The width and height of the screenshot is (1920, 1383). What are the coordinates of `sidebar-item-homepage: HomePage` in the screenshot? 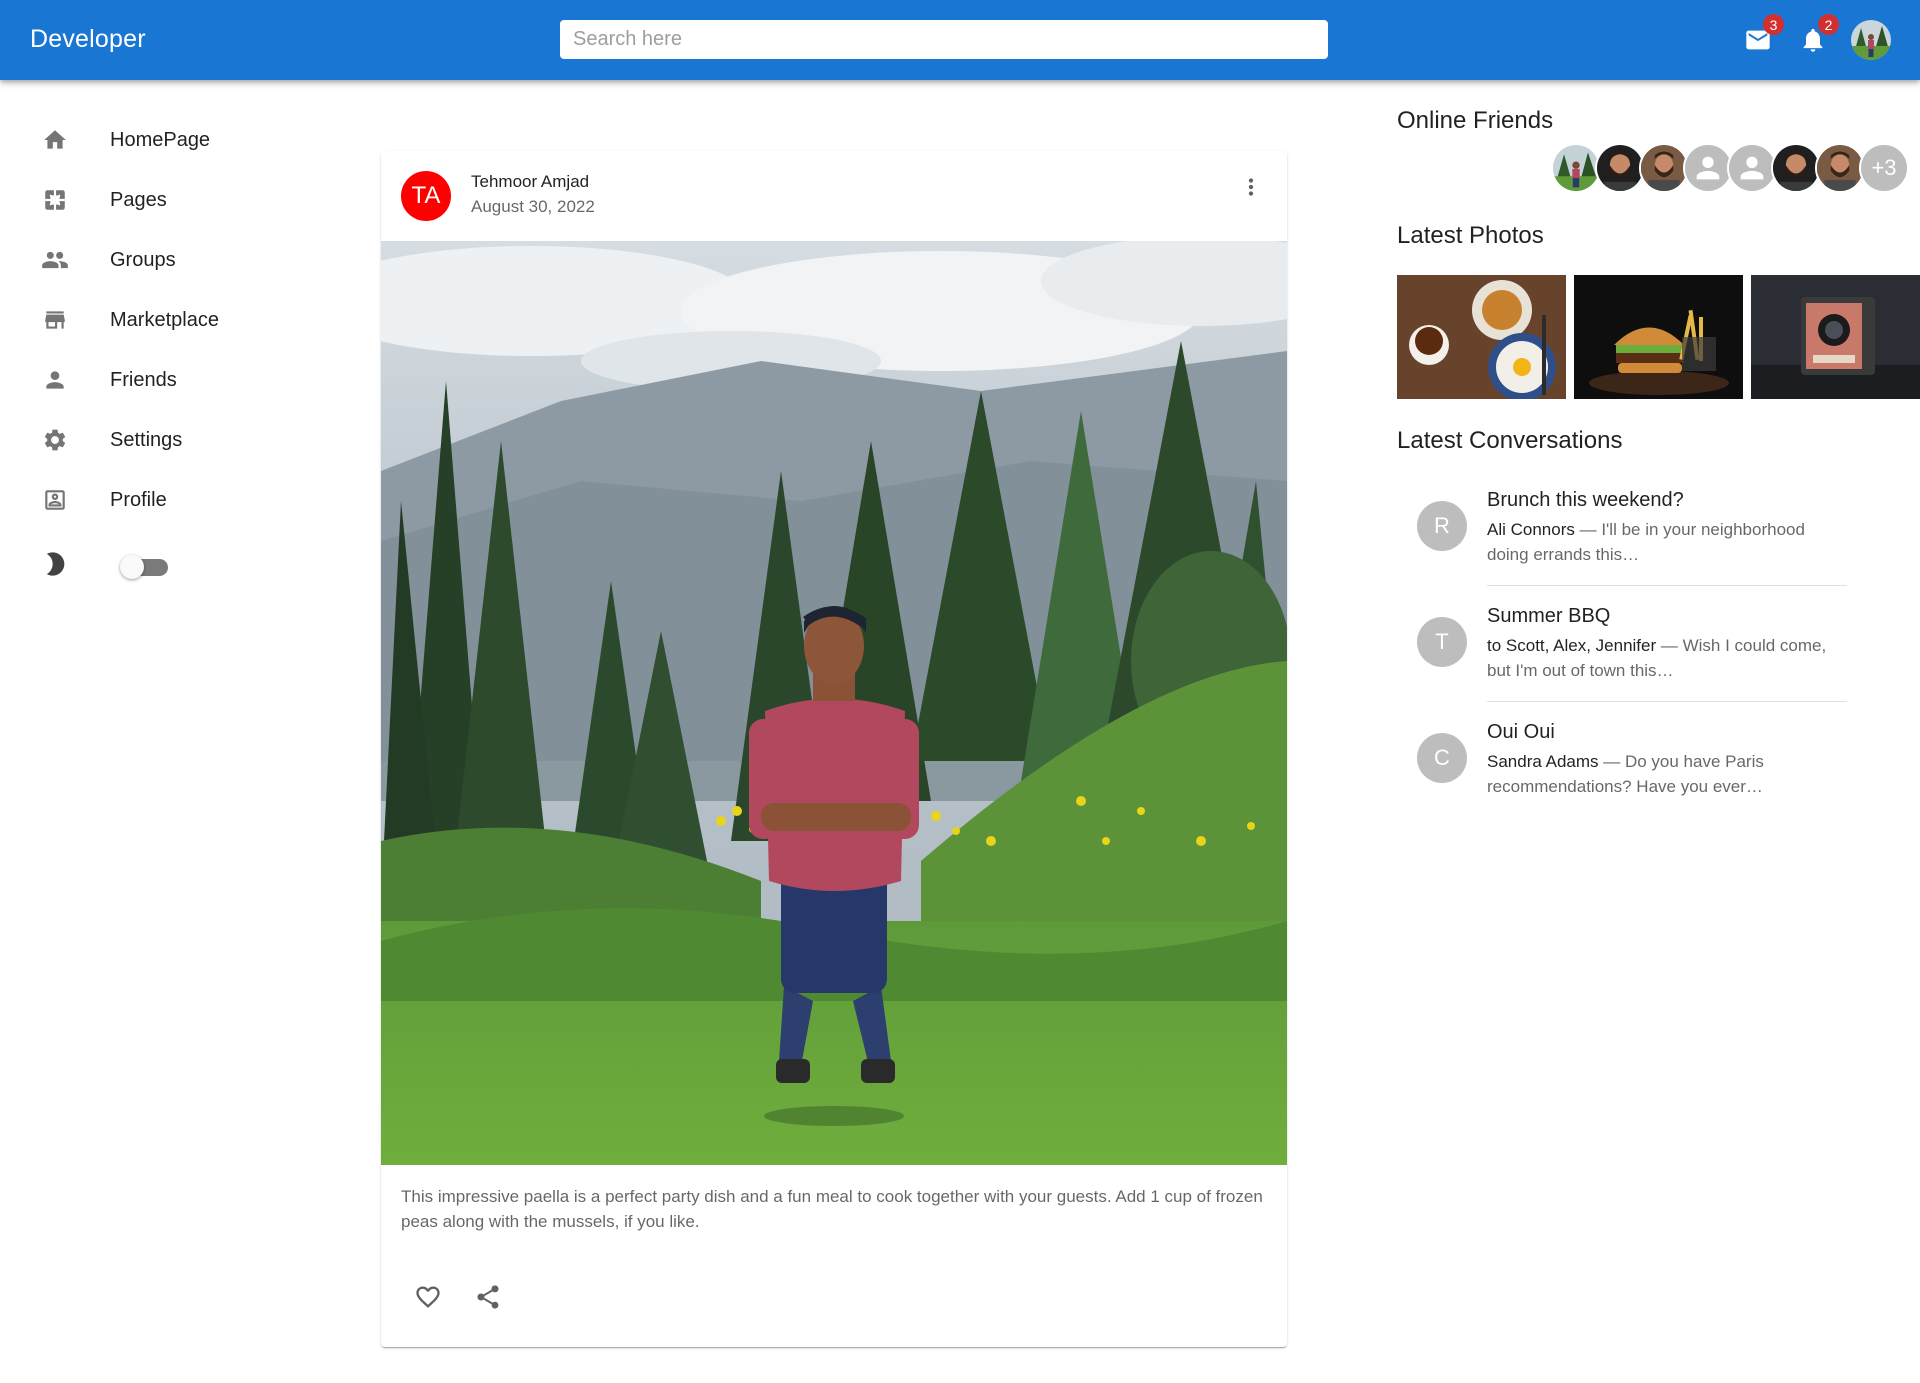 It's located at (170, 140).